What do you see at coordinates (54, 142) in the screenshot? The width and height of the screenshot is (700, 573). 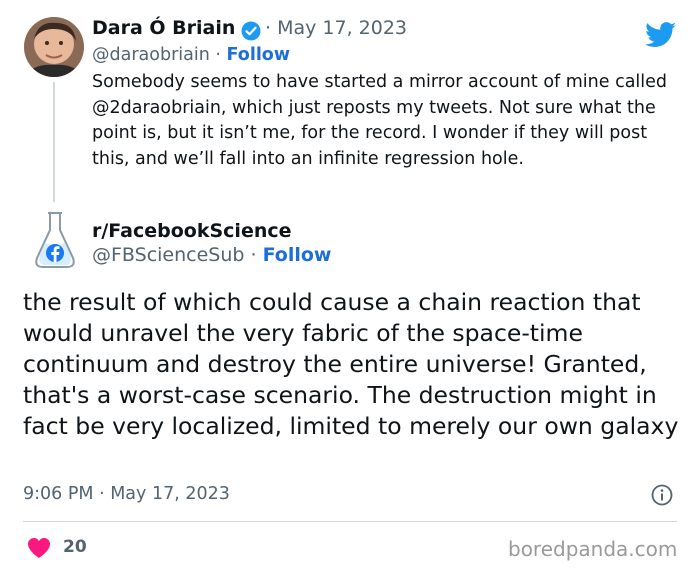 I see `thread-connector-line` at bounding box center [54, 142].